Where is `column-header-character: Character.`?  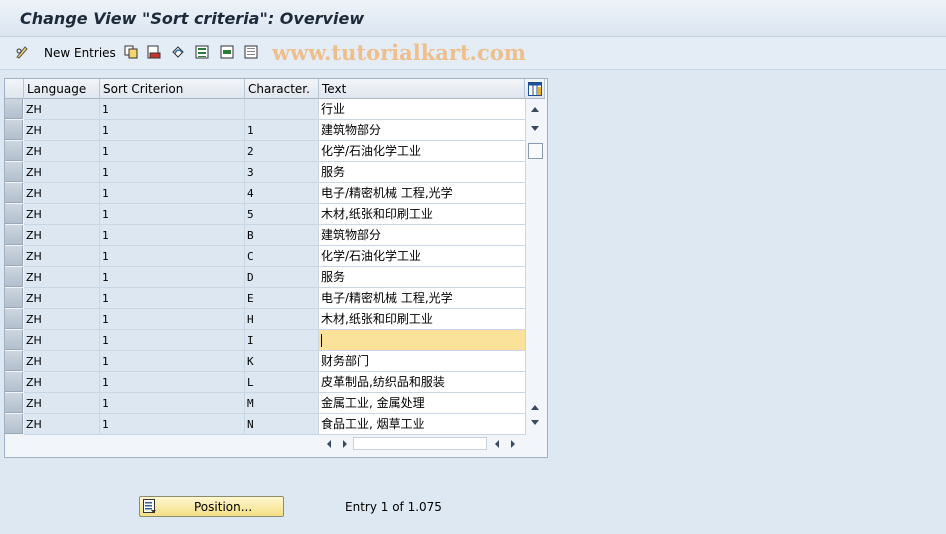 column-header-character: Character. is located at coordinates (282, 89).